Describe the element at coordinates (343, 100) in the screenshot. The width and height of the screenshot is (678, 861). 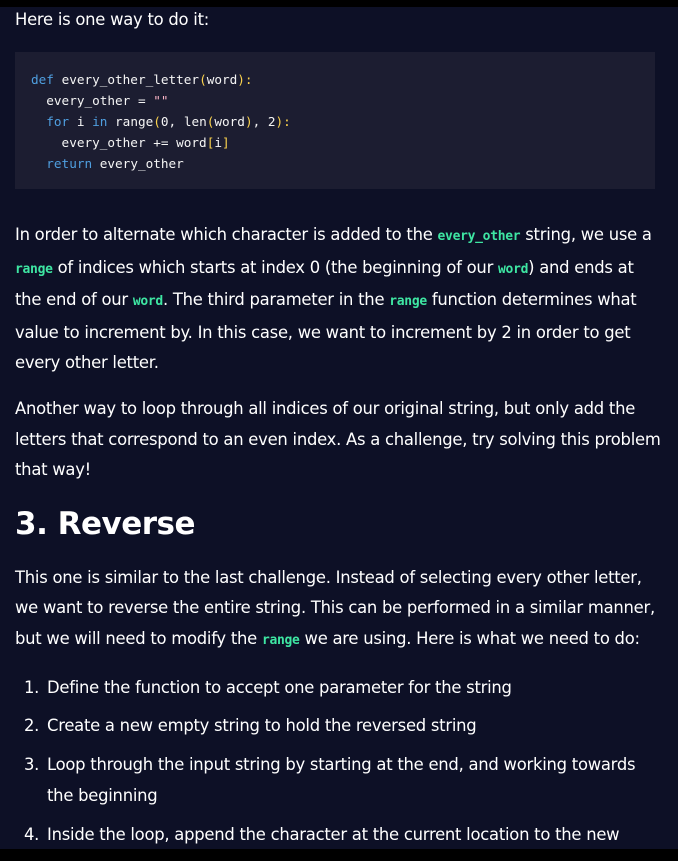
I see `code-line: every_other = ""` at that location.